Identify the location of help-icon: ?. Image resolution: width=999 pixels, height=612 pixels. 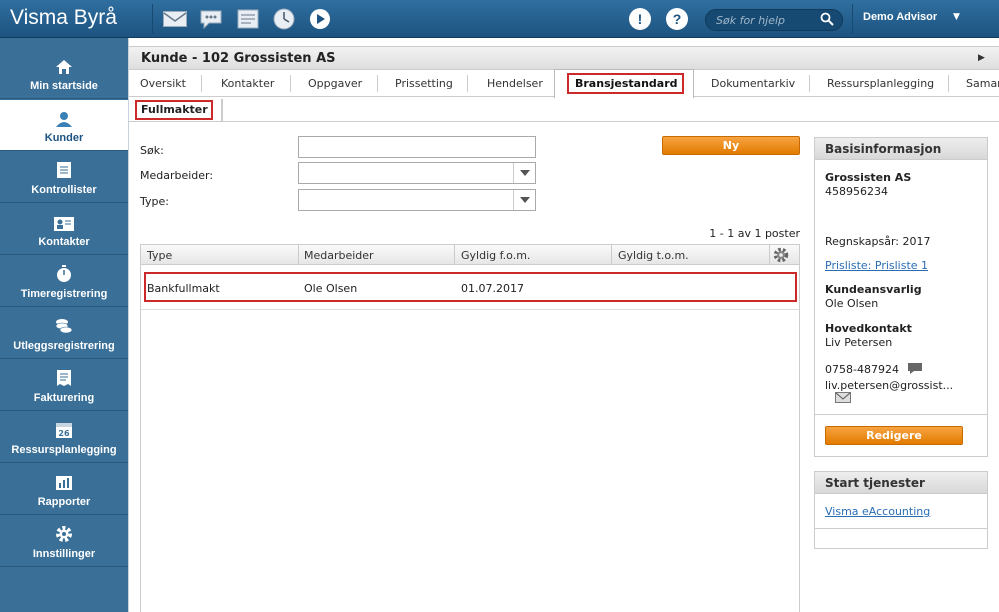
(677, 19).